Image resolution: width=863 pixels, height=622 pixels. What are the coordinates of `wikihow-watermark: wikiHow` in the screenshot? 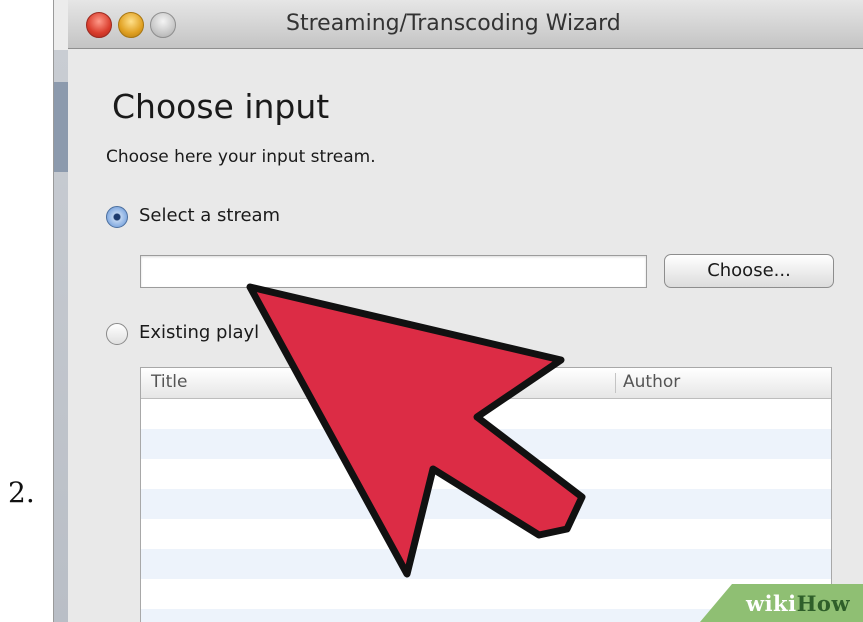 It's located at (781, 603).